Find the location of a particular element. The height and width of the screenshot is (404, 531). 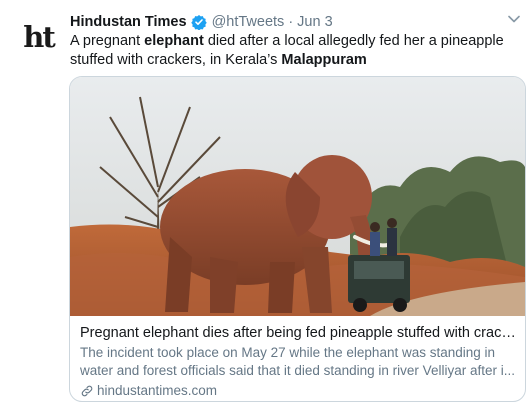

author-name: Hindustan Times is located at coordinates (128, 22).